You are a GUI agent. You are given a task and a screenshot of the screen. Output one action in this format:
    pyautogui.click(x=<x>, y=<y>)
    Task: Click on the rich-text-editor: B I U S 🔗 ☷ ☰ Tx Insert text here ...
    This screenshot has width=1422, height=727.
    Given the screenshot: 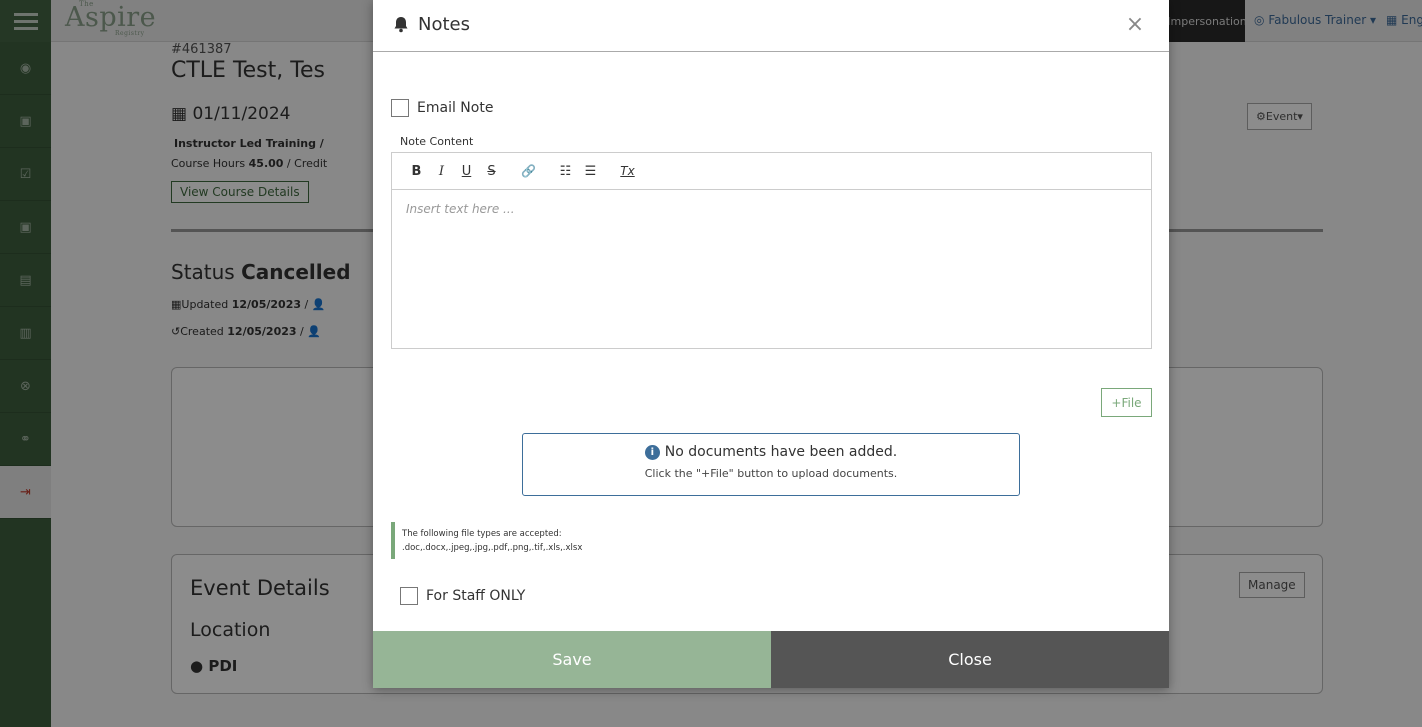 What is the action you would take?
    pyautogui.click(x=771, y=250)
    